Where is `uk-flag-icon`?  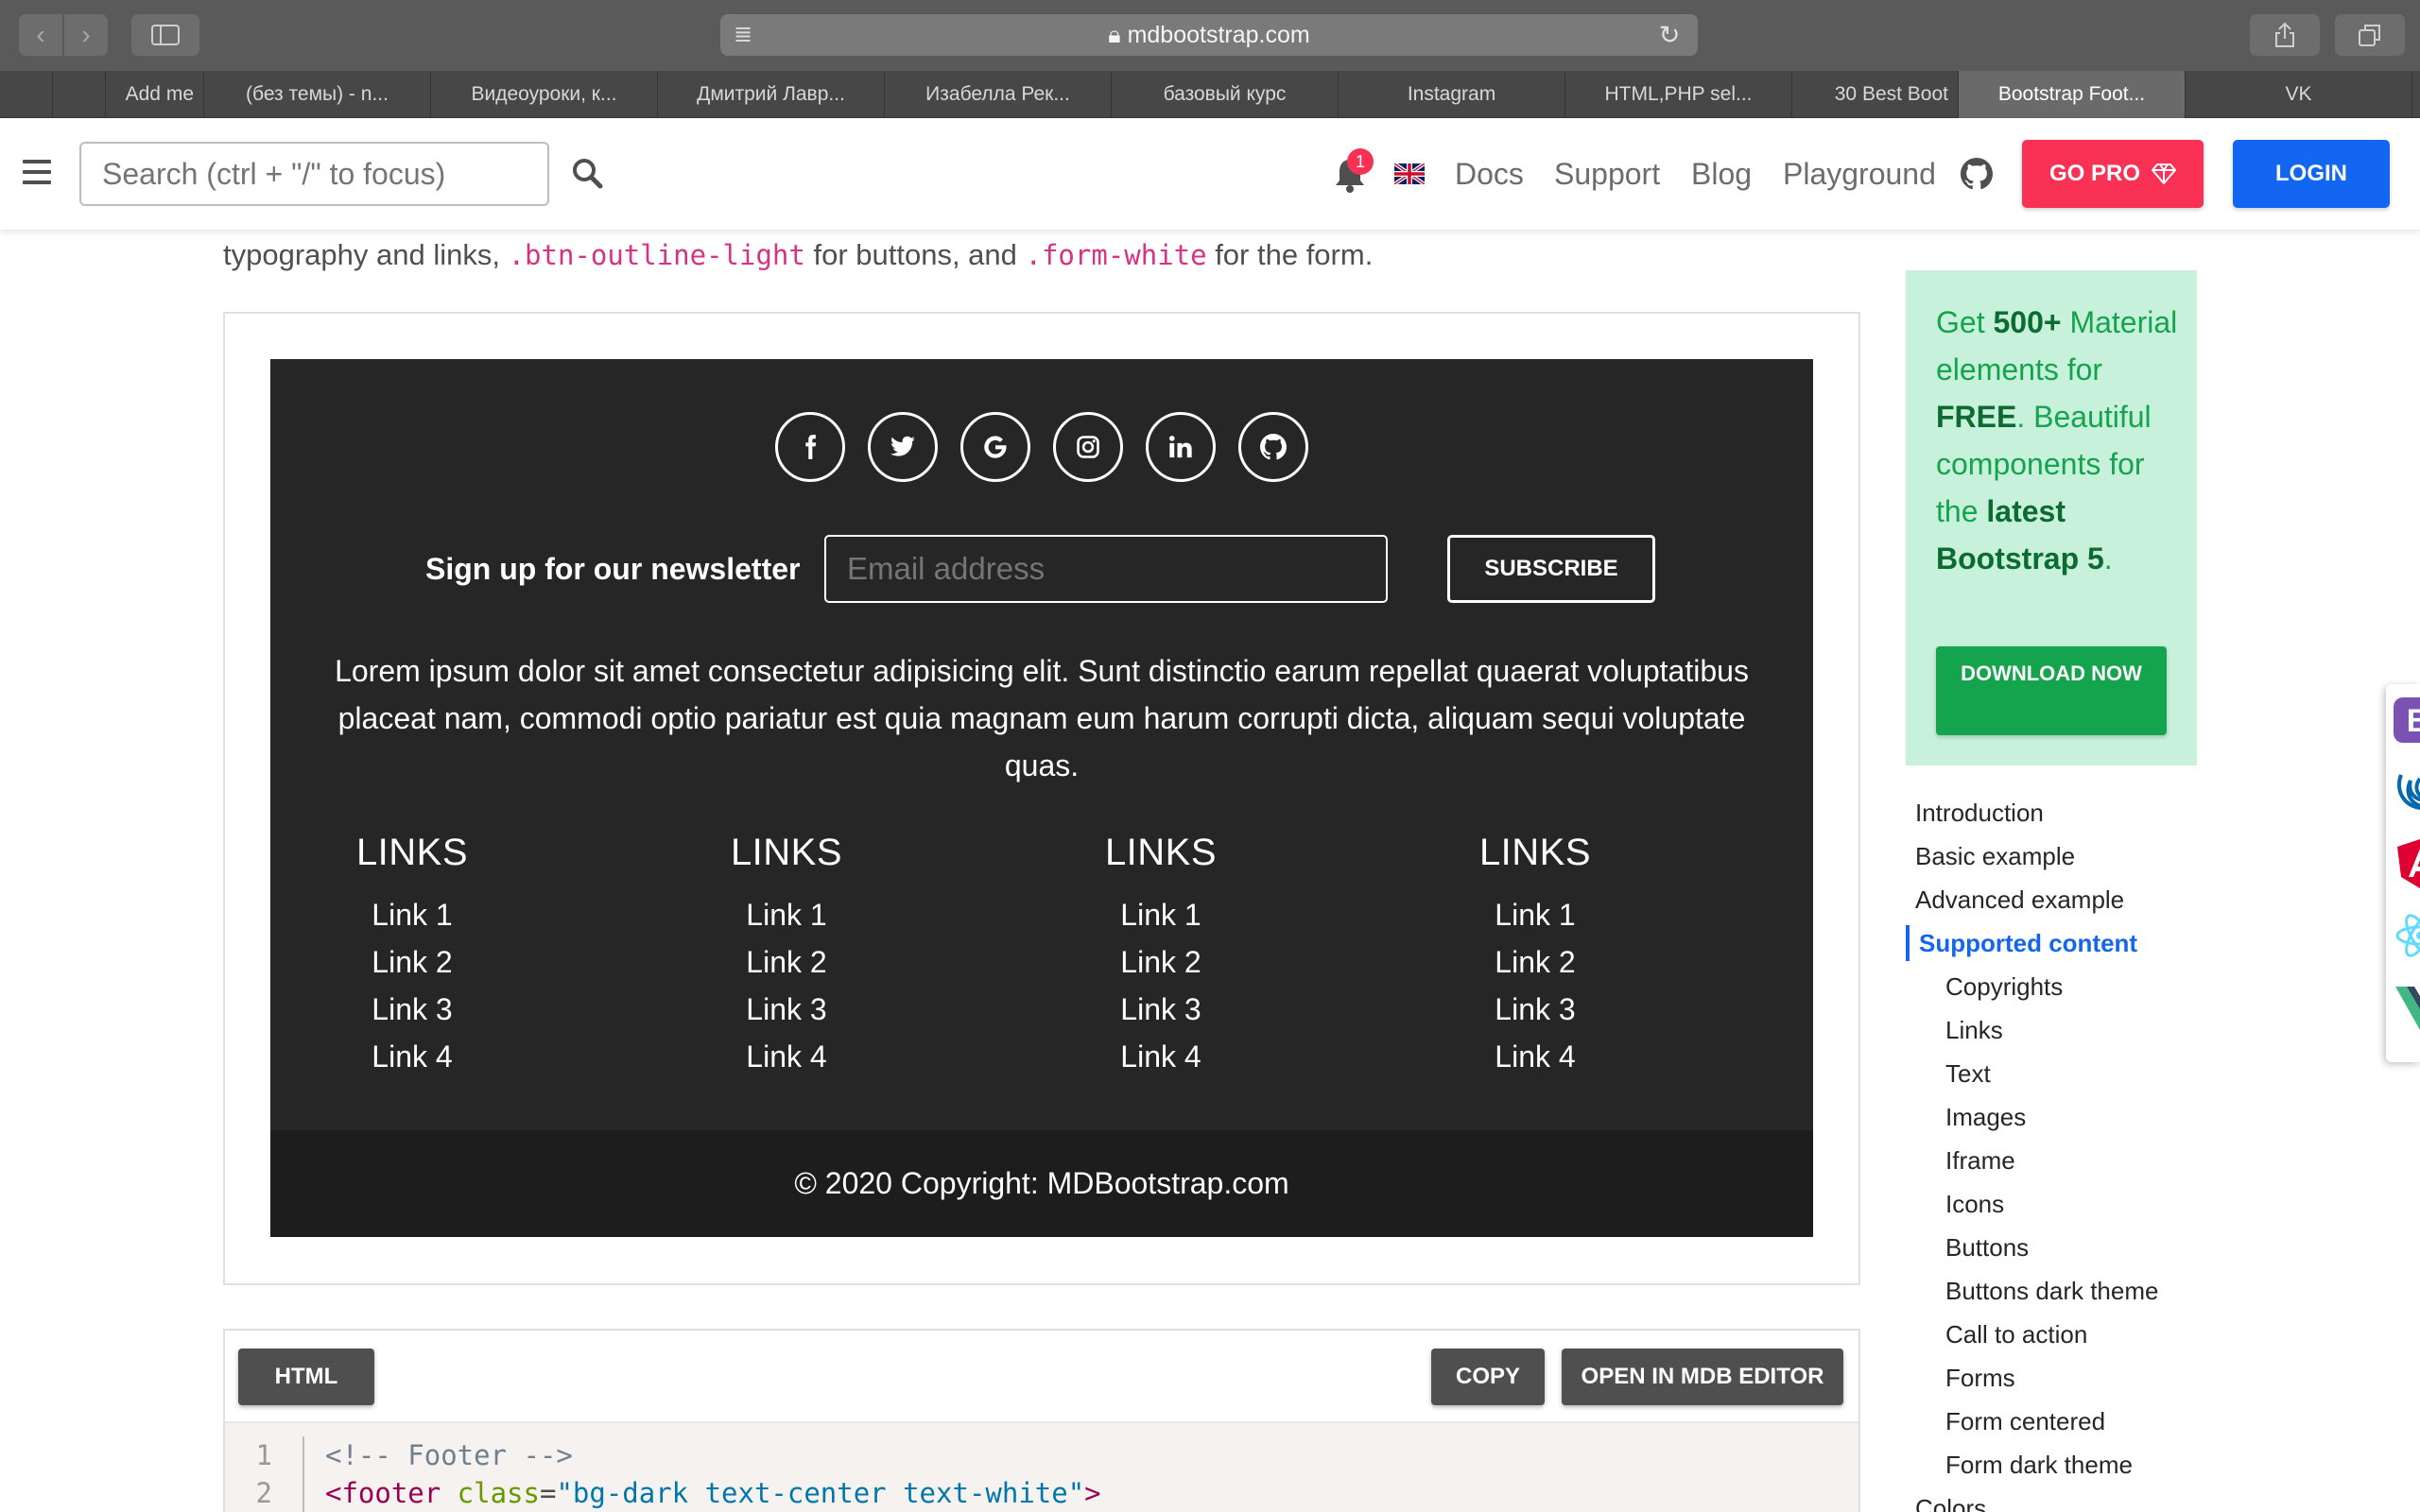
uk-flag-icon is located at coordinates (1409, 173).